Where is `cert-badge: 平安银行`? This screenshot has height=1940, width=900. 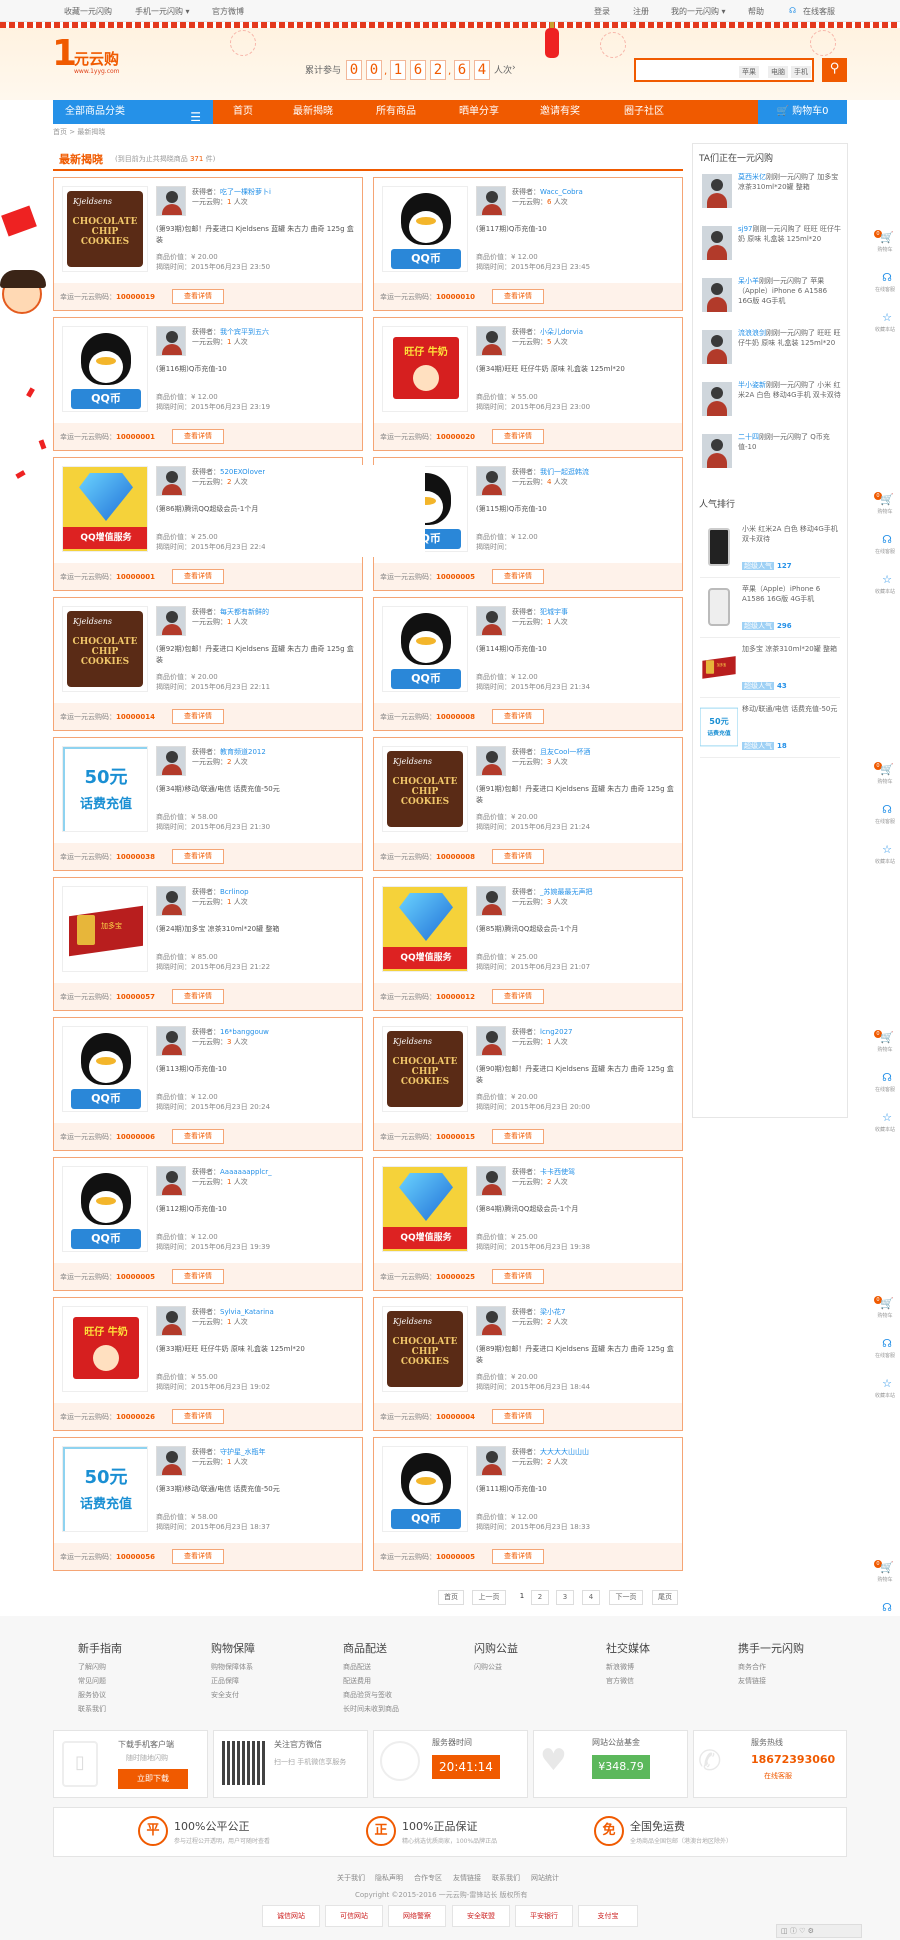
cert-badge: 平安银行 is located at coordinates (544, 1916).